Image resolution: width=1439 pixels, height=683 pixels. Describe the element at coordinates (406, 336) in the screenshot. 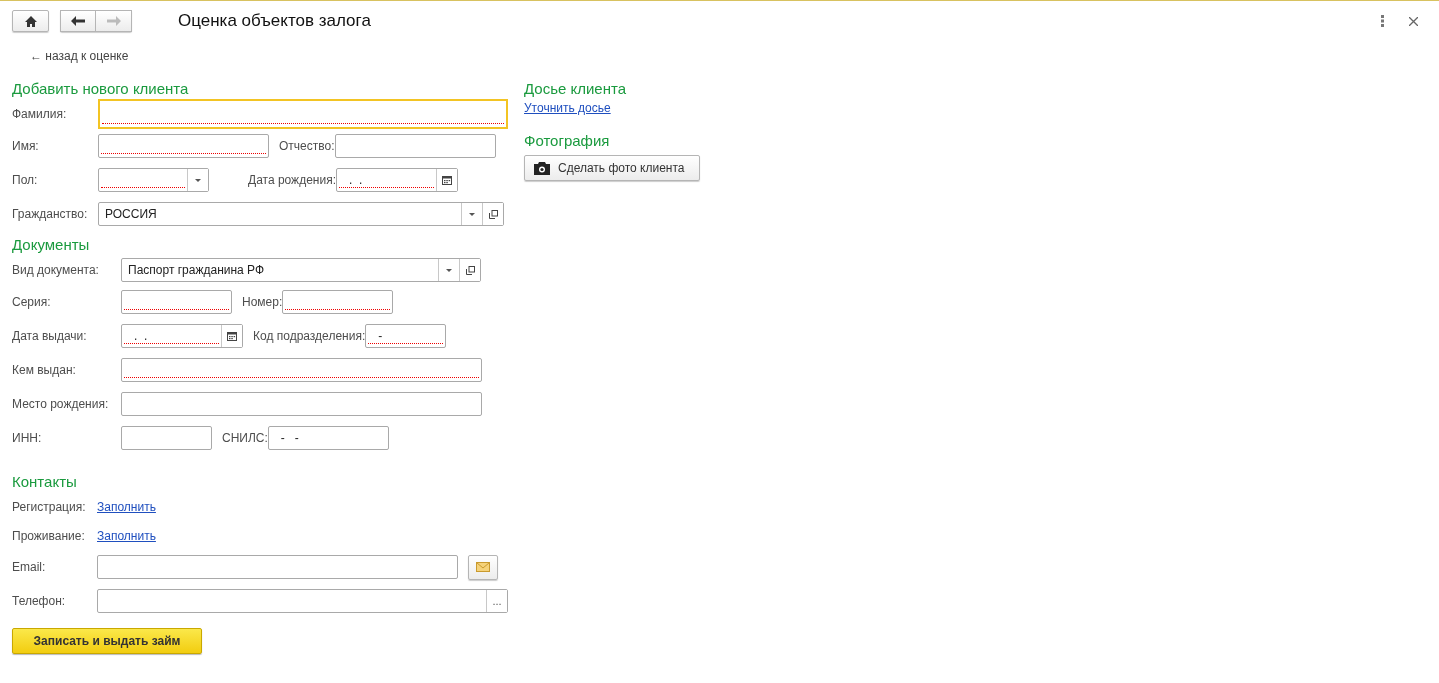

I see `input-field: -` at that location.